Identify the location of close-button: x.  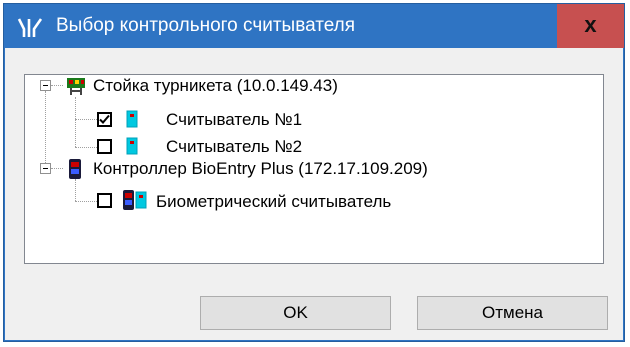
(590, 26).